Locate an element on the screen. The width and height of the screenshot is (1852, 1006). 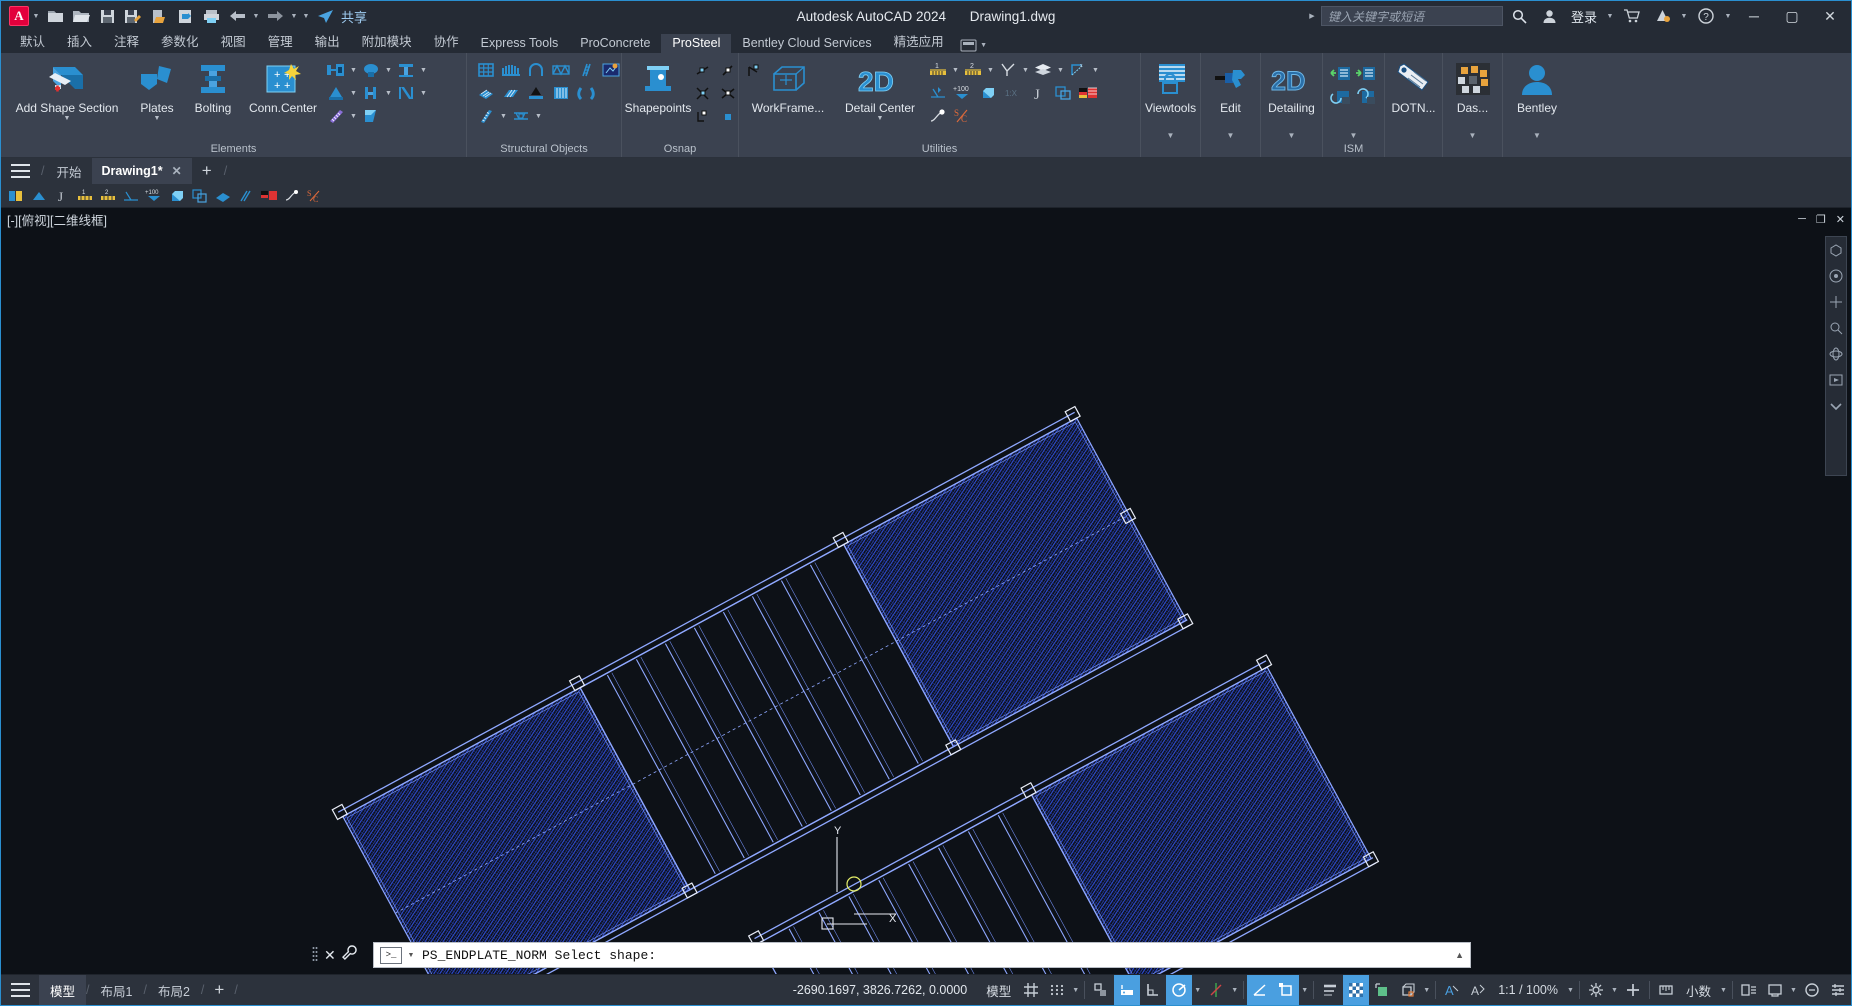
units-icon is located at coordinates (1666, 990).